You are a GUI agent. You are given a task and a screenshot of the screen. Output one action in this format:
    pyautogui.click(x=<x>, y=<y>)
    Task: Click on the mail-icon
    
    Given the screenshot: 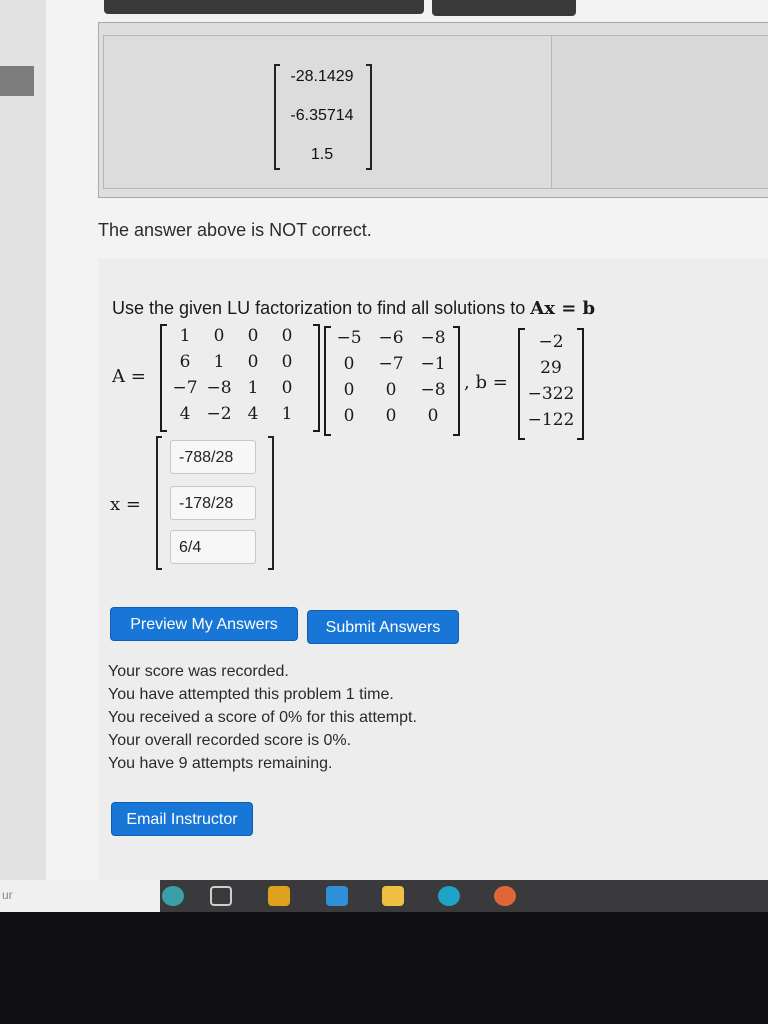 What is the action you would take?
    pyautogui.click(x=337, y=896)
    